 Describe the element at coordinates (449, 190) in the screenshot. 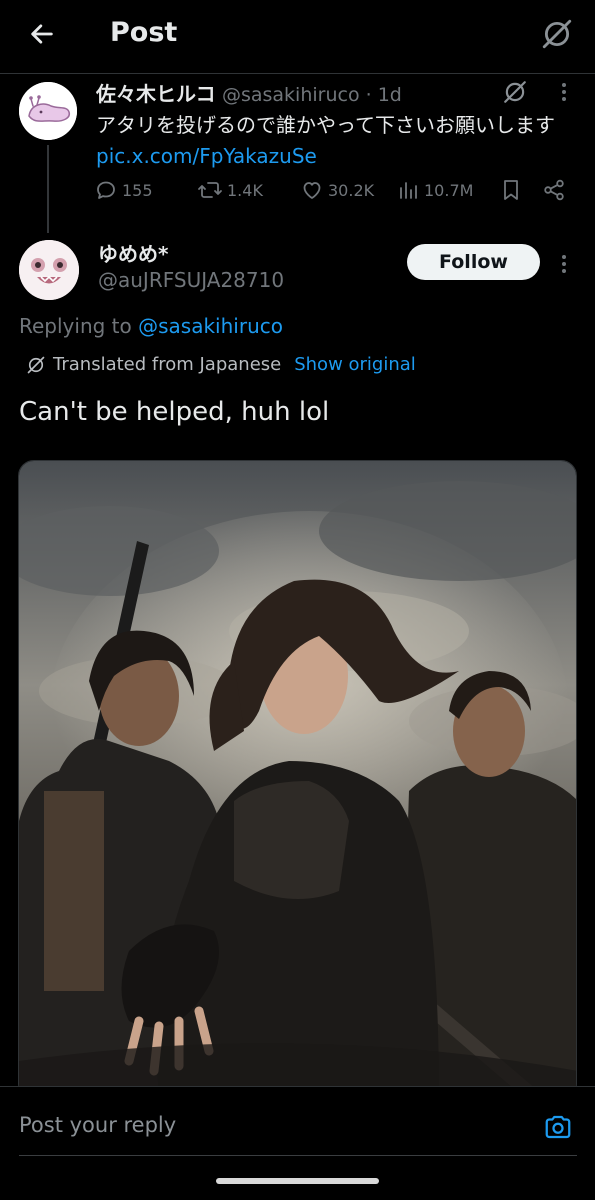

I see `view-count: 10.7M` at that location.